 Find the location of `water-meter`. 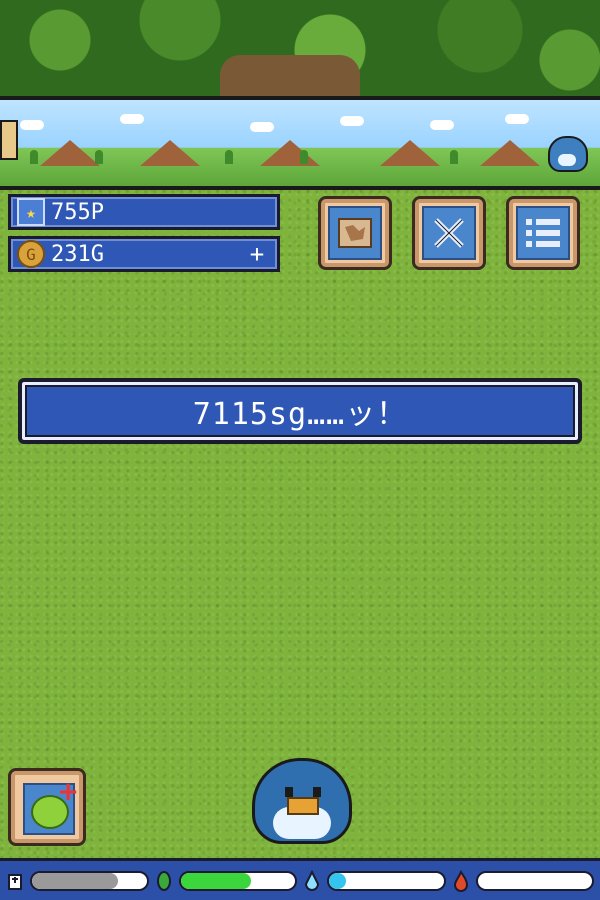

water-meter is located at coordinates (386, 880).